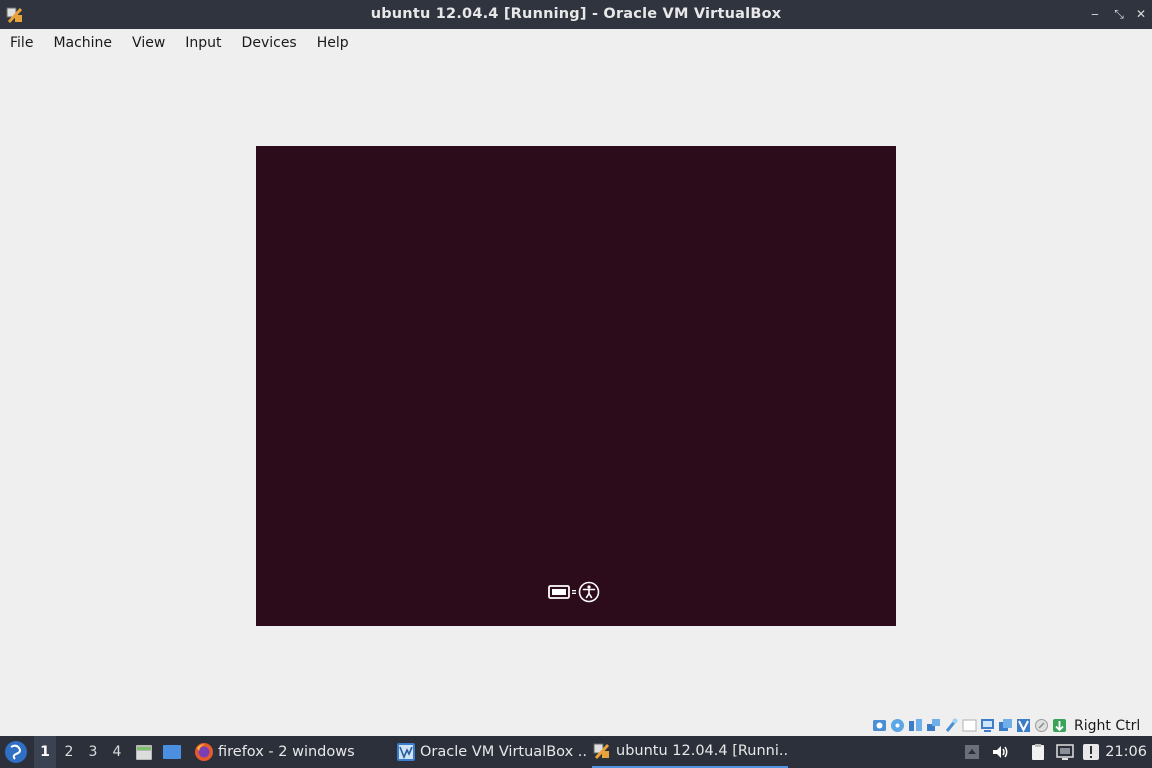 The image size is (1152, 768). I want to click on hard-disk-icon, so click(879, 725).